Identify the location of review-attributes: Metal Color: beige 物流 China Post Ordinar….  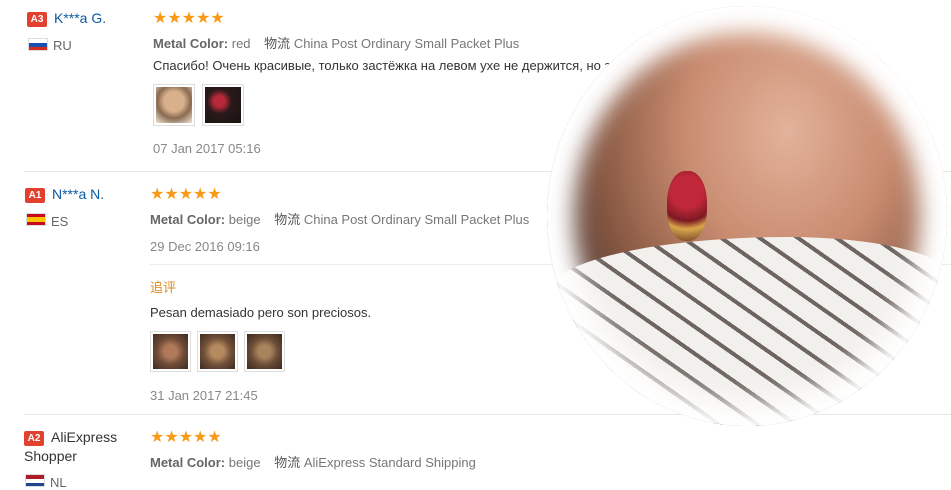
(339, 218).